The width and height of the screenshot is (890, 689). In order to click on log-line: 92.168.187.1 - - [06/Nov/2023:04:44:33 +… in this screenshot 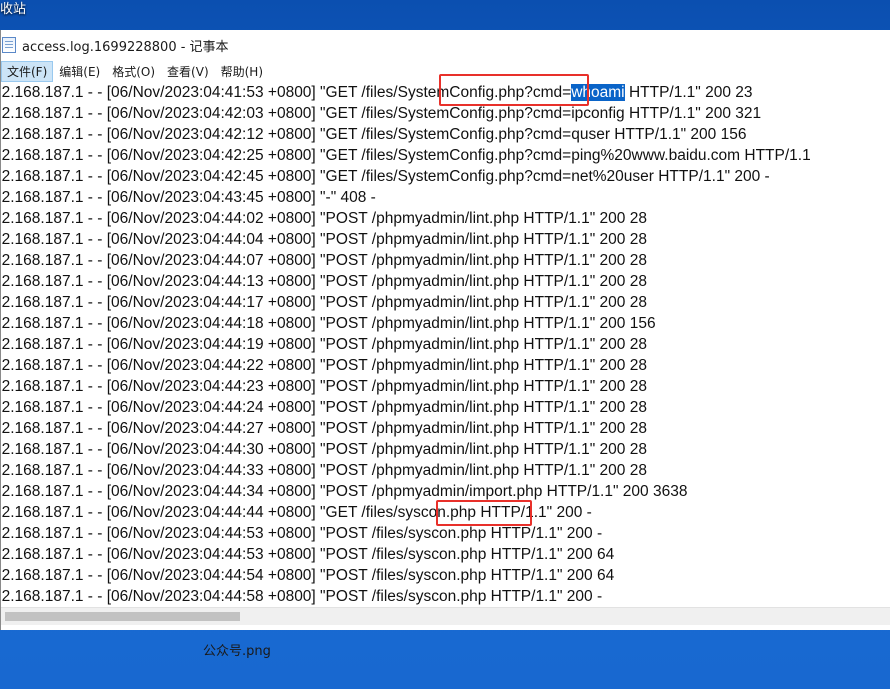, I will do `click(324, 470)`.